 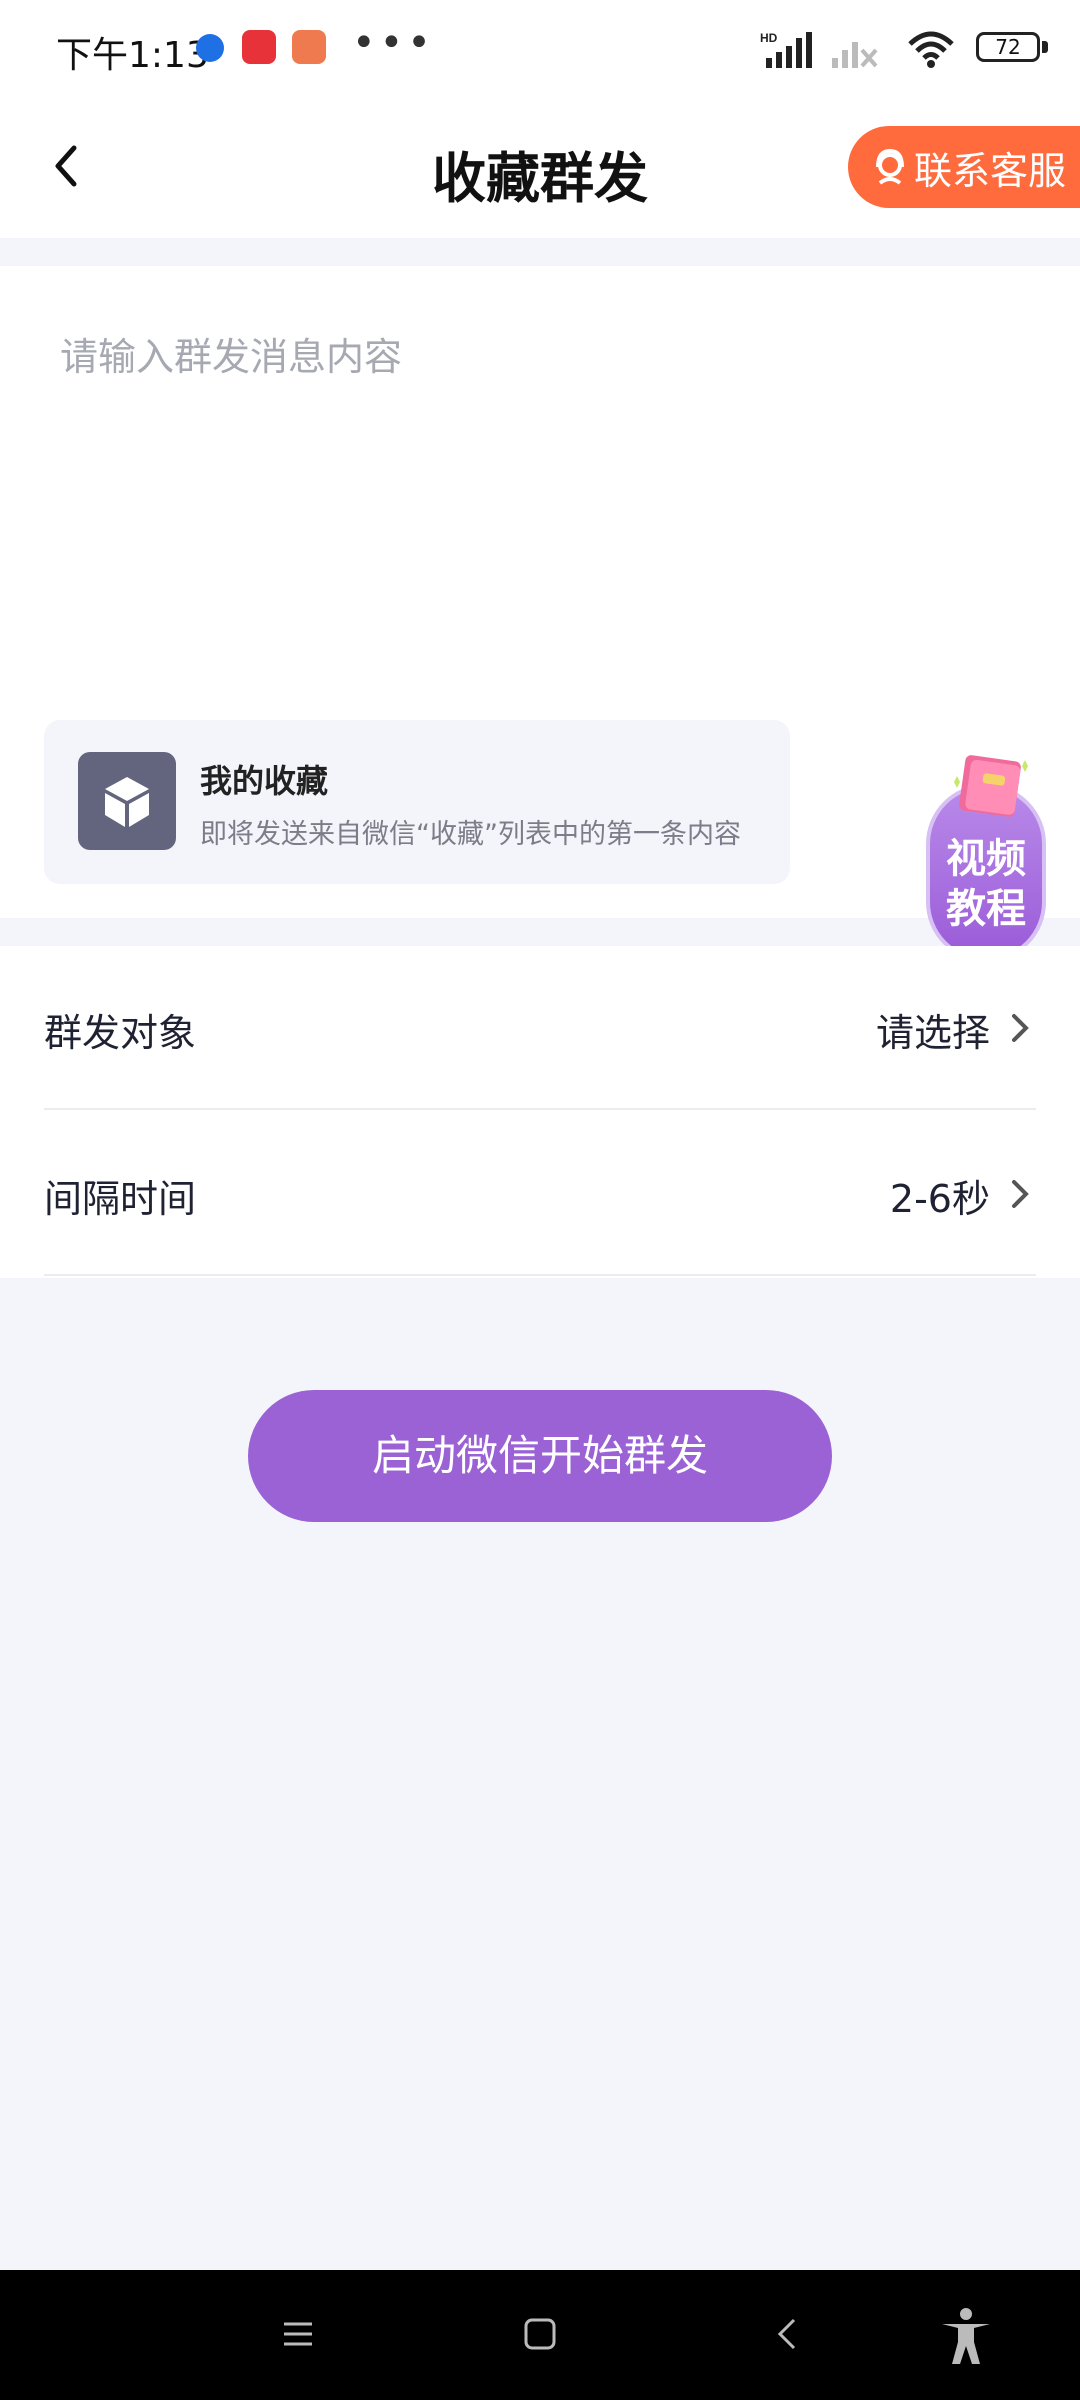 I want to click on setting-value: 2-6秒, so click(x=939, y=1199).